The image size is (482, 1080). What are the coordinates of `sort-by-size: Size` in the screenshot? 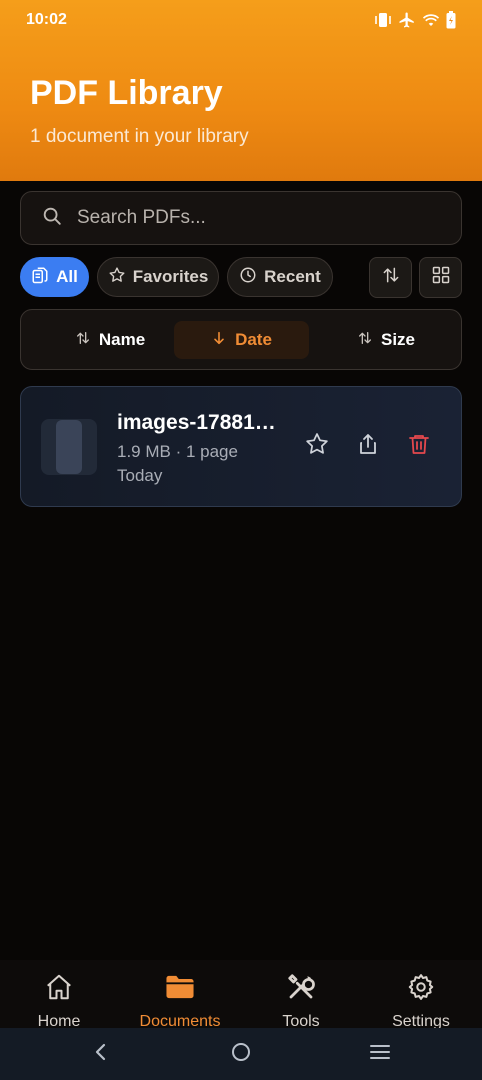 It's located at (386, 340).